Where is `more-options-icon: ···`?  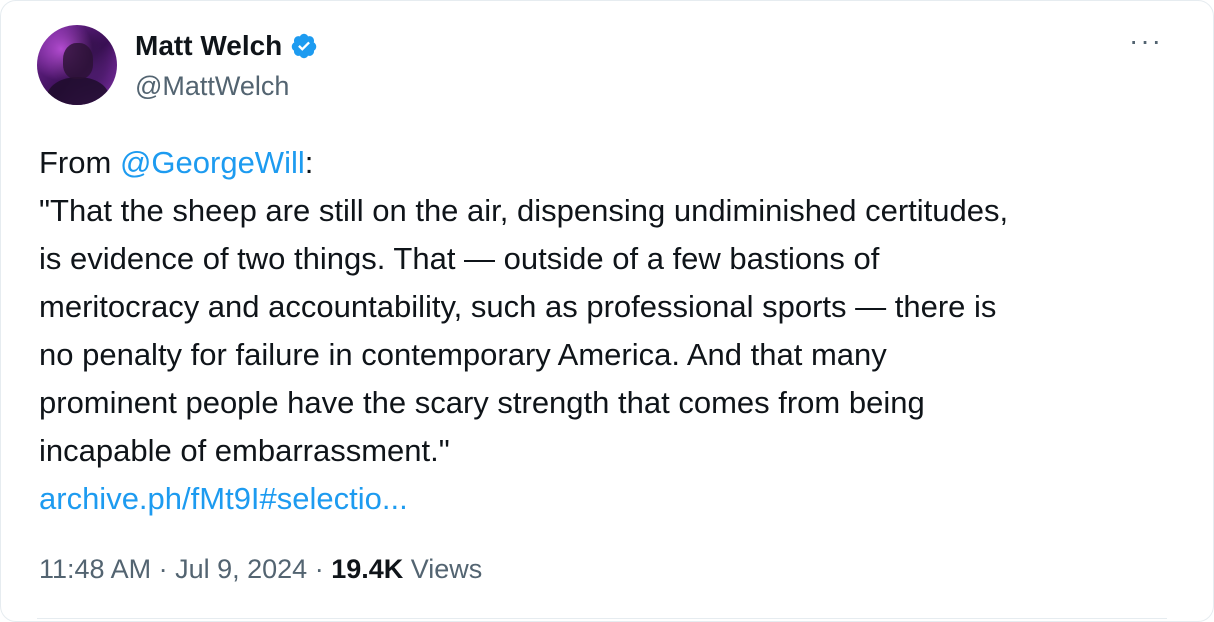 more-options-icon: ··· is located at coordinates (1146, 41).